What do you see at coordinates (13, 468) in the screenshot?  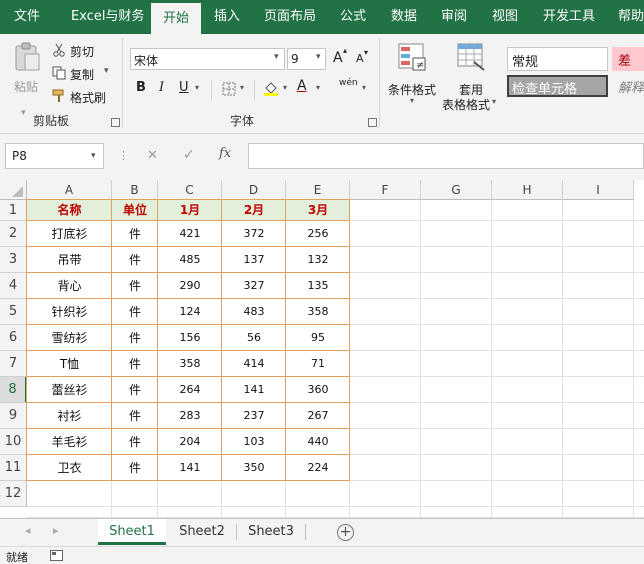 I see `row-header: 11` at bounding box center [13, 468].